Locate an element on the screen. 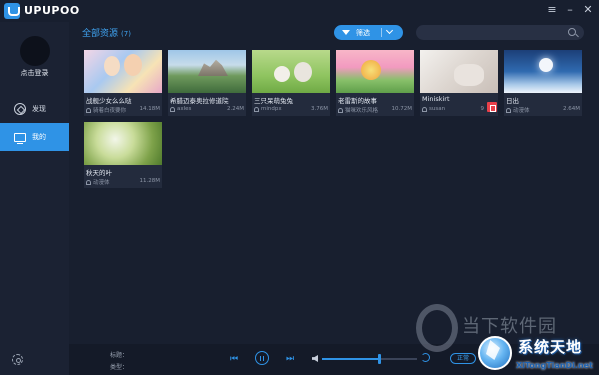  resource-count: (7) is located at coordinates (126, 34).